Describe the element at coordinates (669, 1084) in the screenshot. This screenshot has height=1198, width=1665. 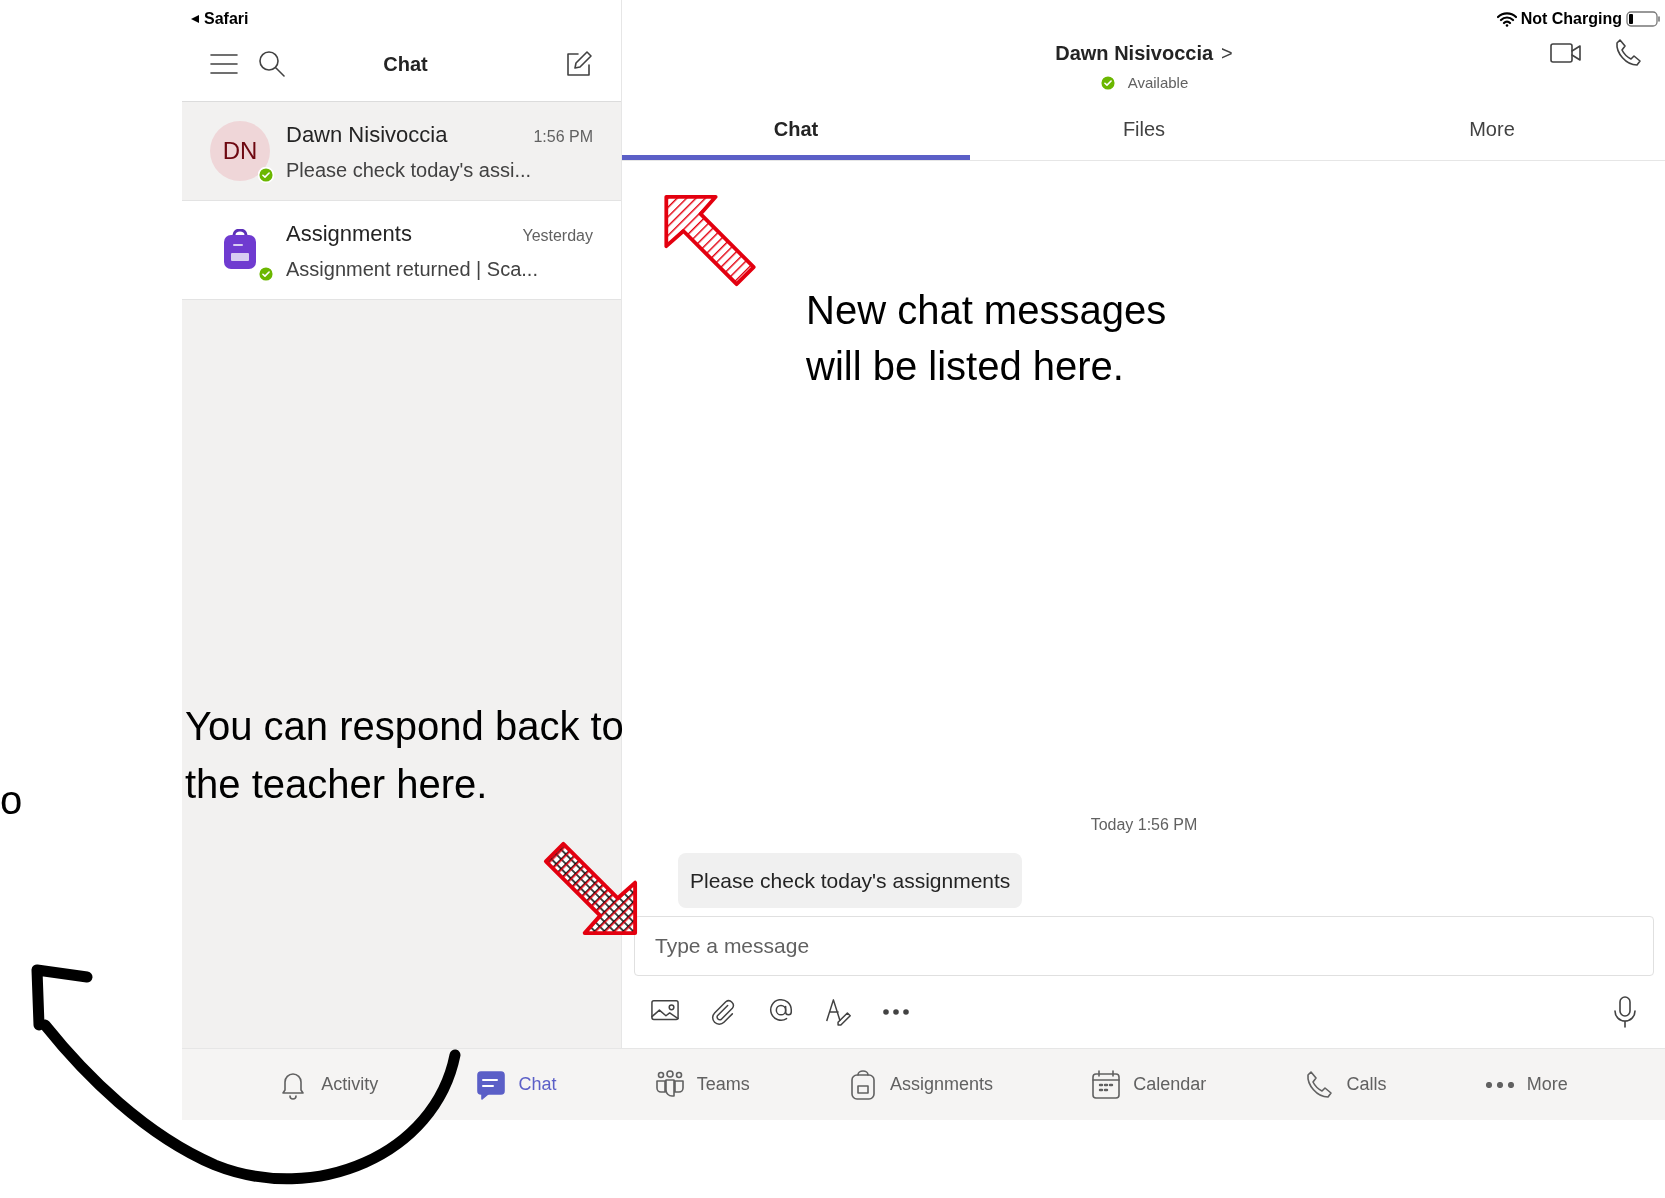
I see `people-icon` at that location.